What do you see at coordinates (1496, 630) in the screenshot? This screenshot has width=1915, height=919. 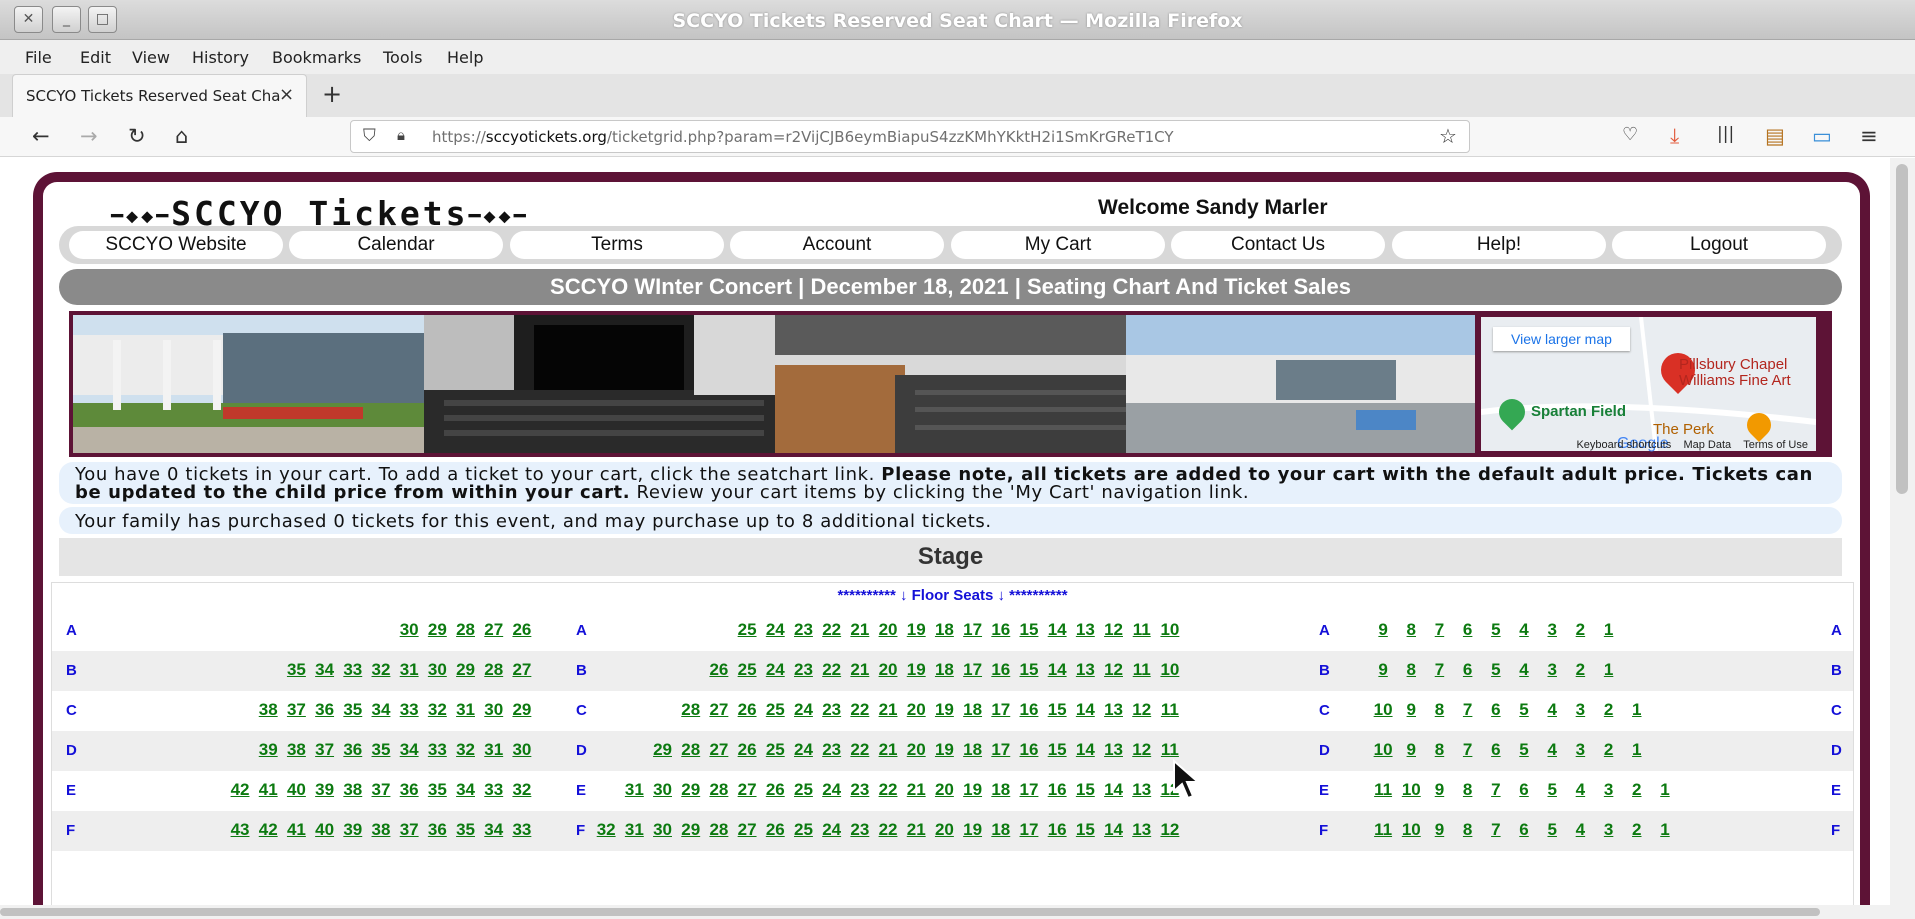 I see `seat-link: 5` at bounding box center [1496, 630].